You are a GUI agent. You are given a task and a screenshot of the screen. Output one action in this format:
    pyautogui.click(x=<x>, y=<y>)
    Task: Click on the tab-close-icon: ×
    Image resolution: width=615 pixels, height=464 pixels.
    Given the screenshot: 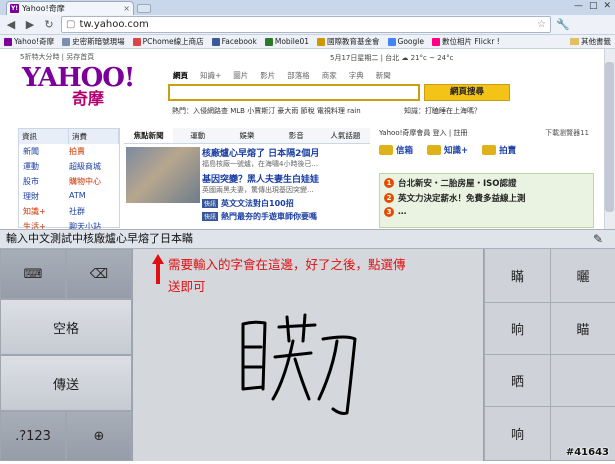 What is the action you would take?
    pyautogui.click(x=126, y=8)
    